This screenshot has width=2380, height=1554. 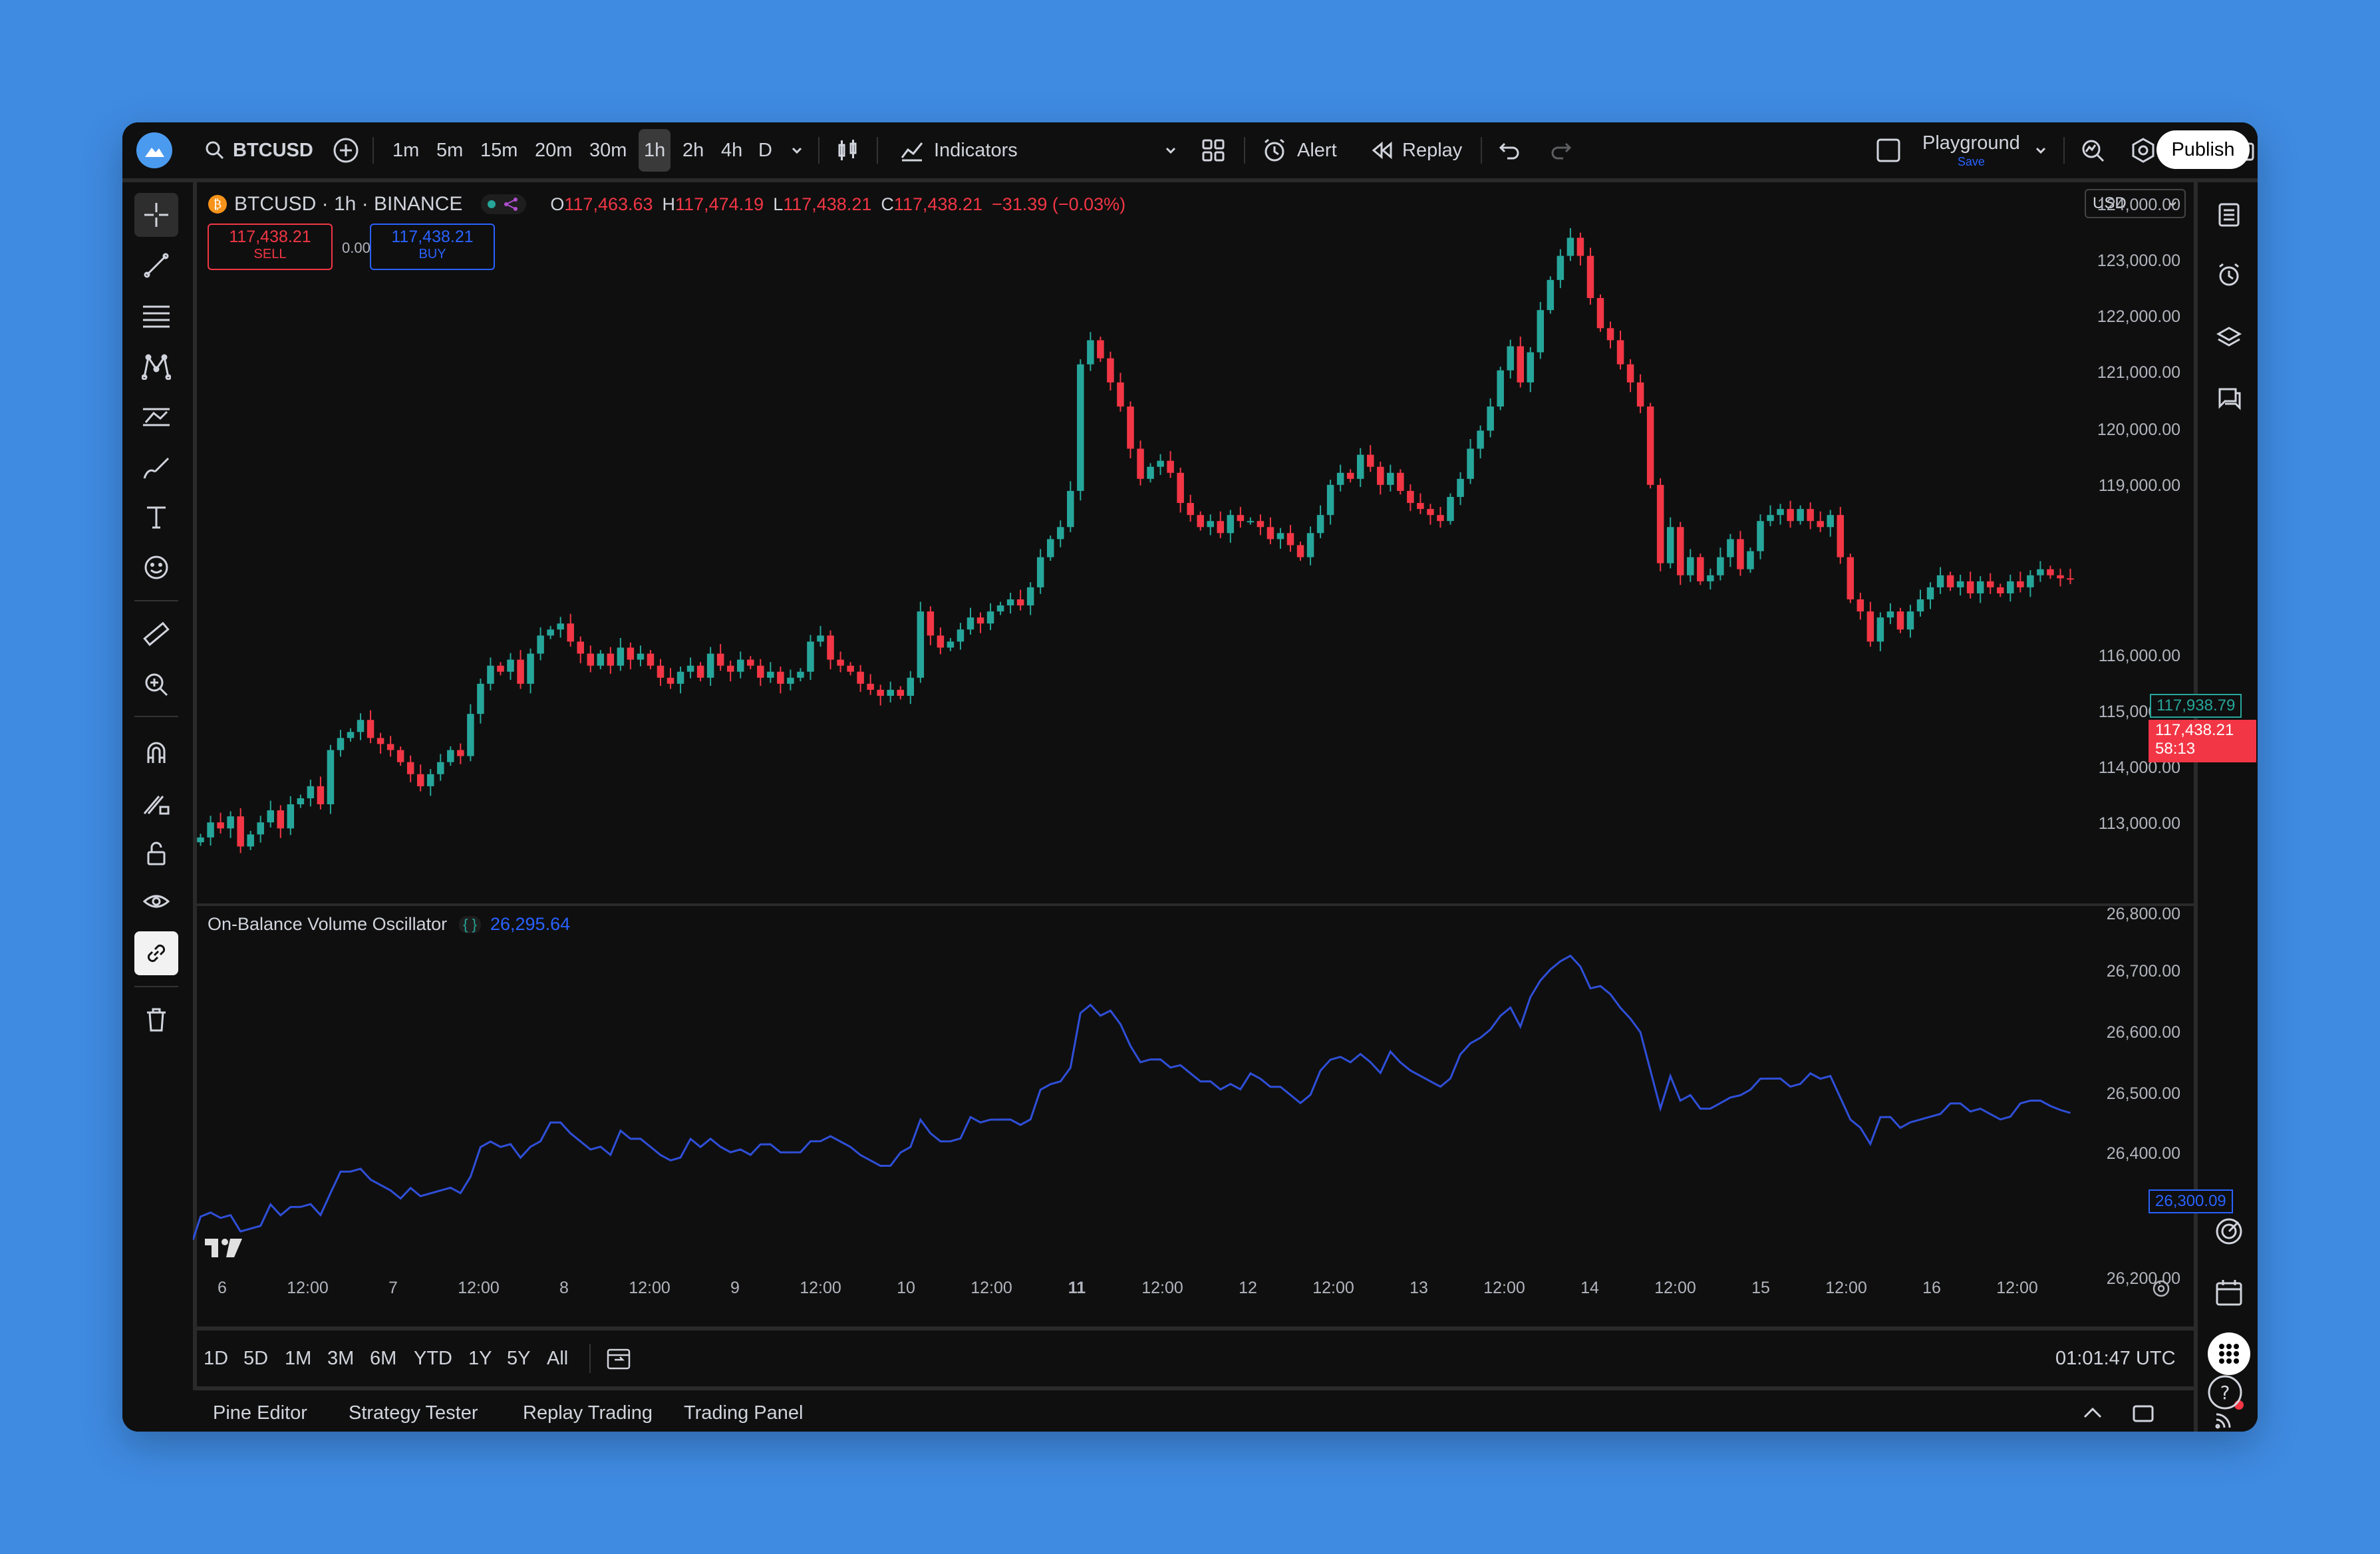 I want to click on text-tool, so click(x=156, y=517).